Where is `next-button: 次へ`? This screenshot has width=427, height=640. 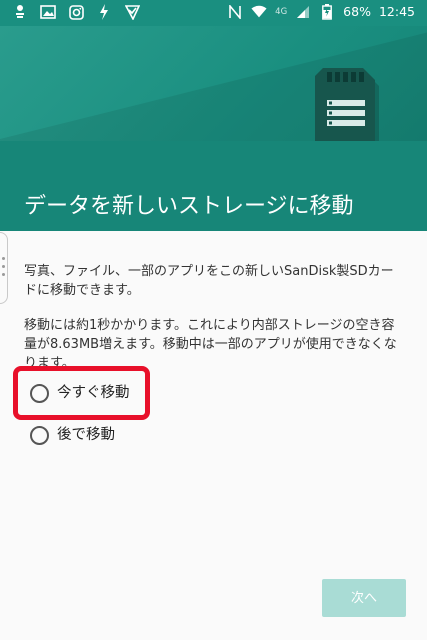 next-button: 次へ is located at coordinates (364, 598).